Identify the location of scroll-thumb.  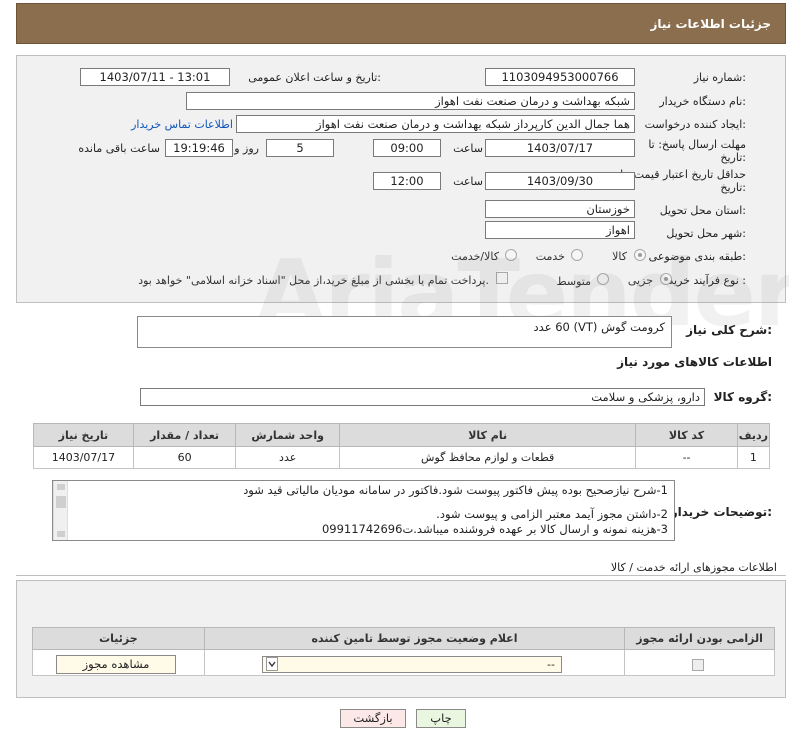
(61, 502).